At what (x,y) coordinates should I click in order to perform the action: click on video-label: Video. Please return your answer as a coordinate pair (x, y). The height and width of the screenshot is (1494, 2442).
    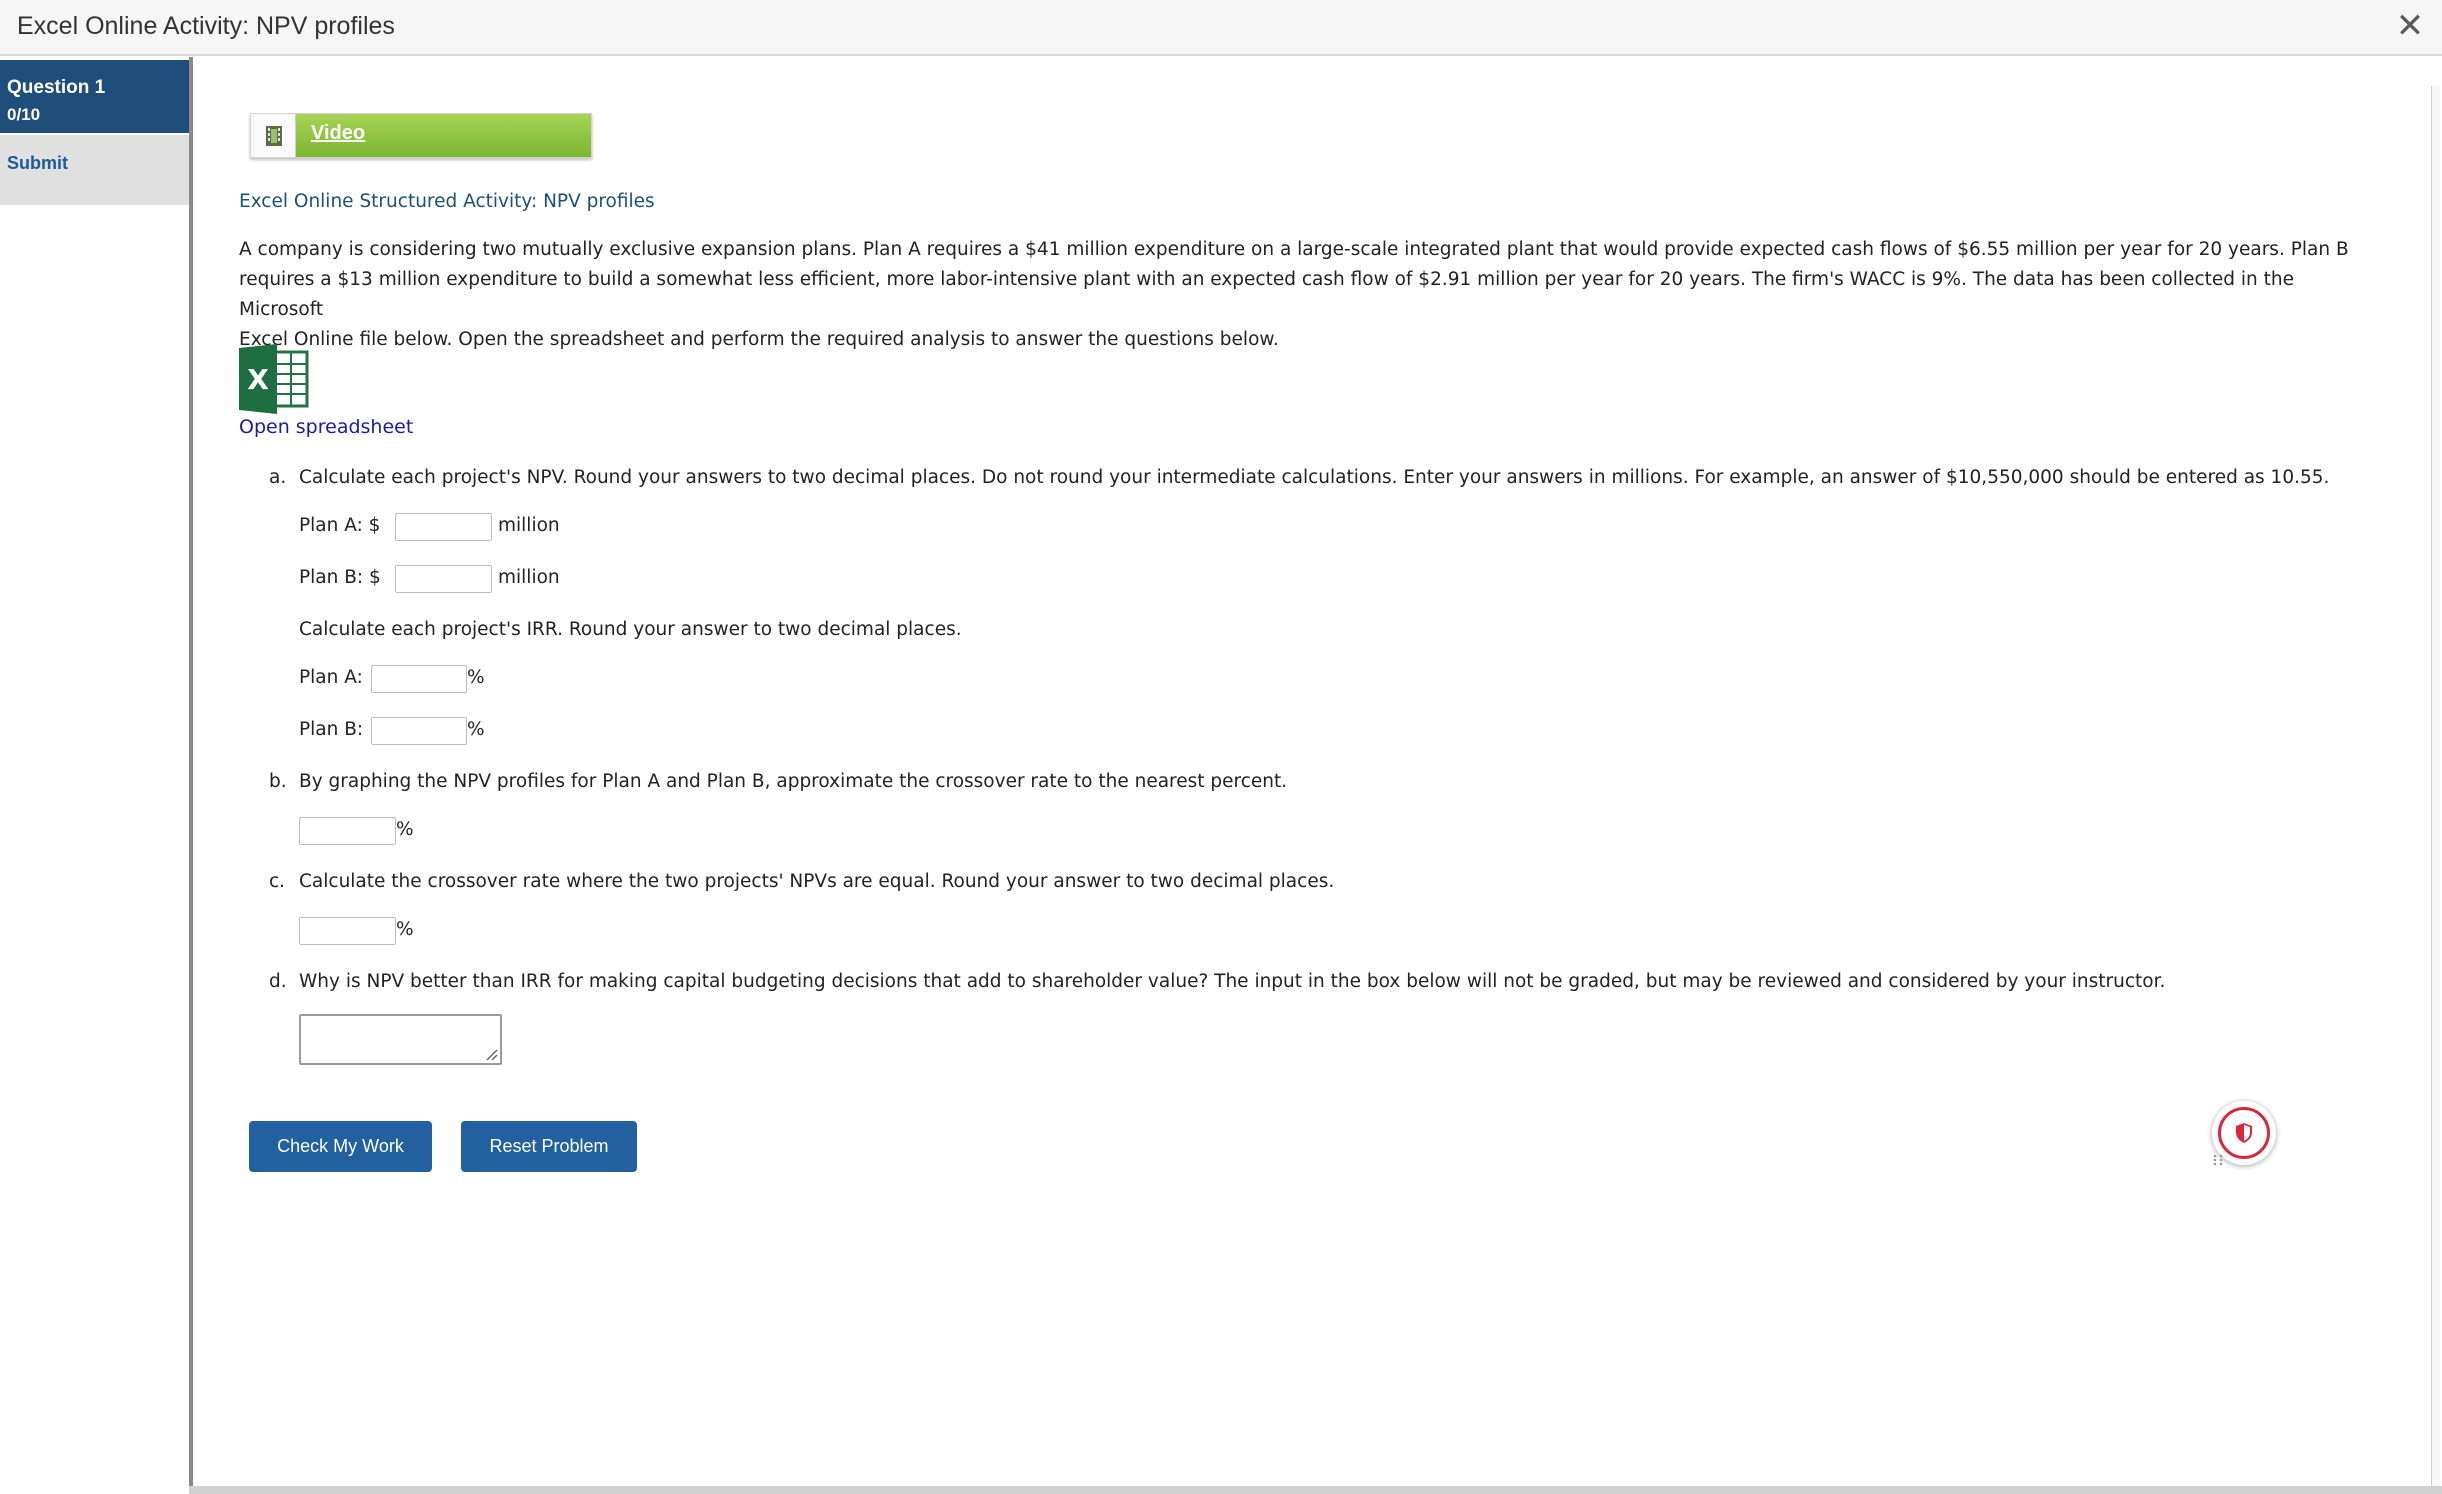
    Looking at the image, I should click on (338, 133).